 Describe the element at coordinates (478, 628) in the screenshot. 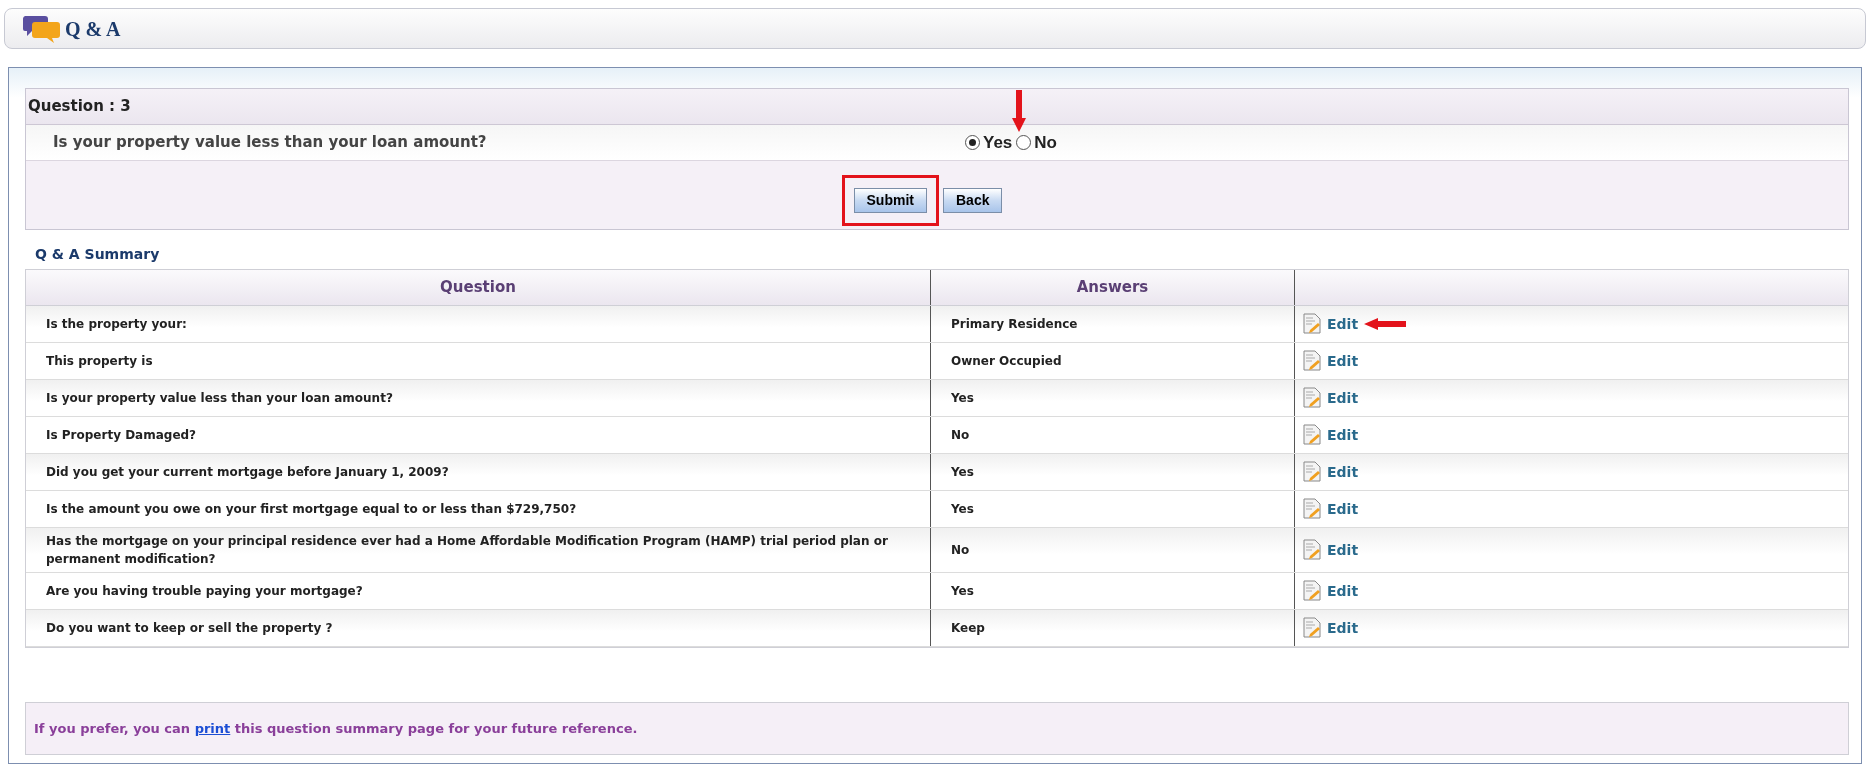

I see `table-cell: Do you want to keep or sell the property ?` at that location.